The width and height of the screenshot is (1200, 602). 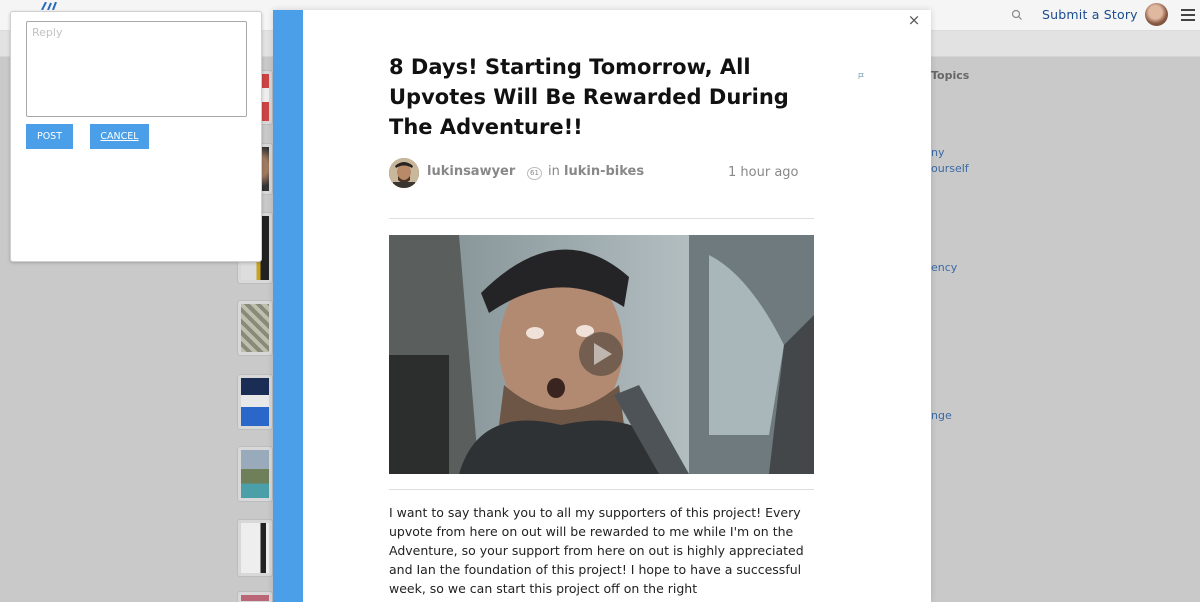 What do you see at coordinates (119, 136) in the screenshot?
I see `cancel-button: CANCEL` at bounding box center [119, 136].